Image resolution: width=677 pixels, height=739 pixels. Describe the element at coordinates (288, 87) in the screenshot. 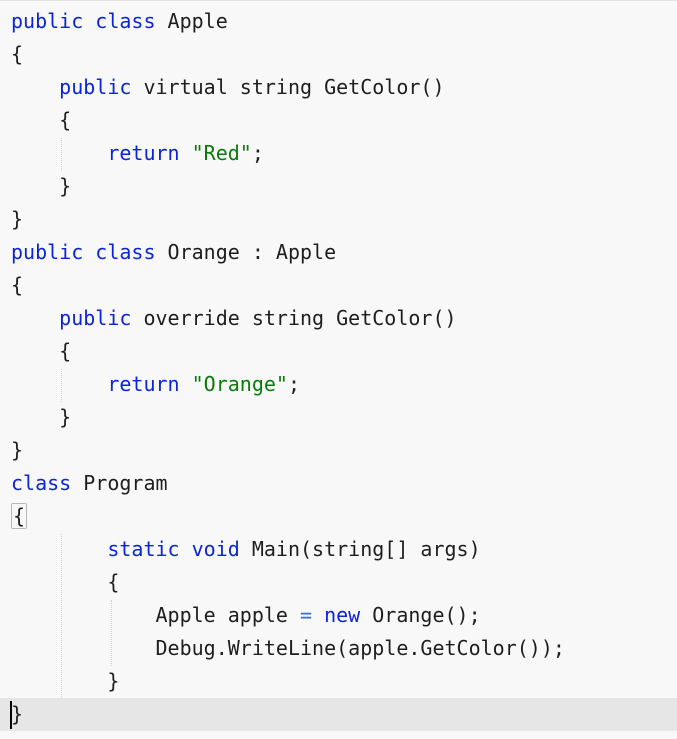

I see `code-token: virtual string GetColor()` at that location.